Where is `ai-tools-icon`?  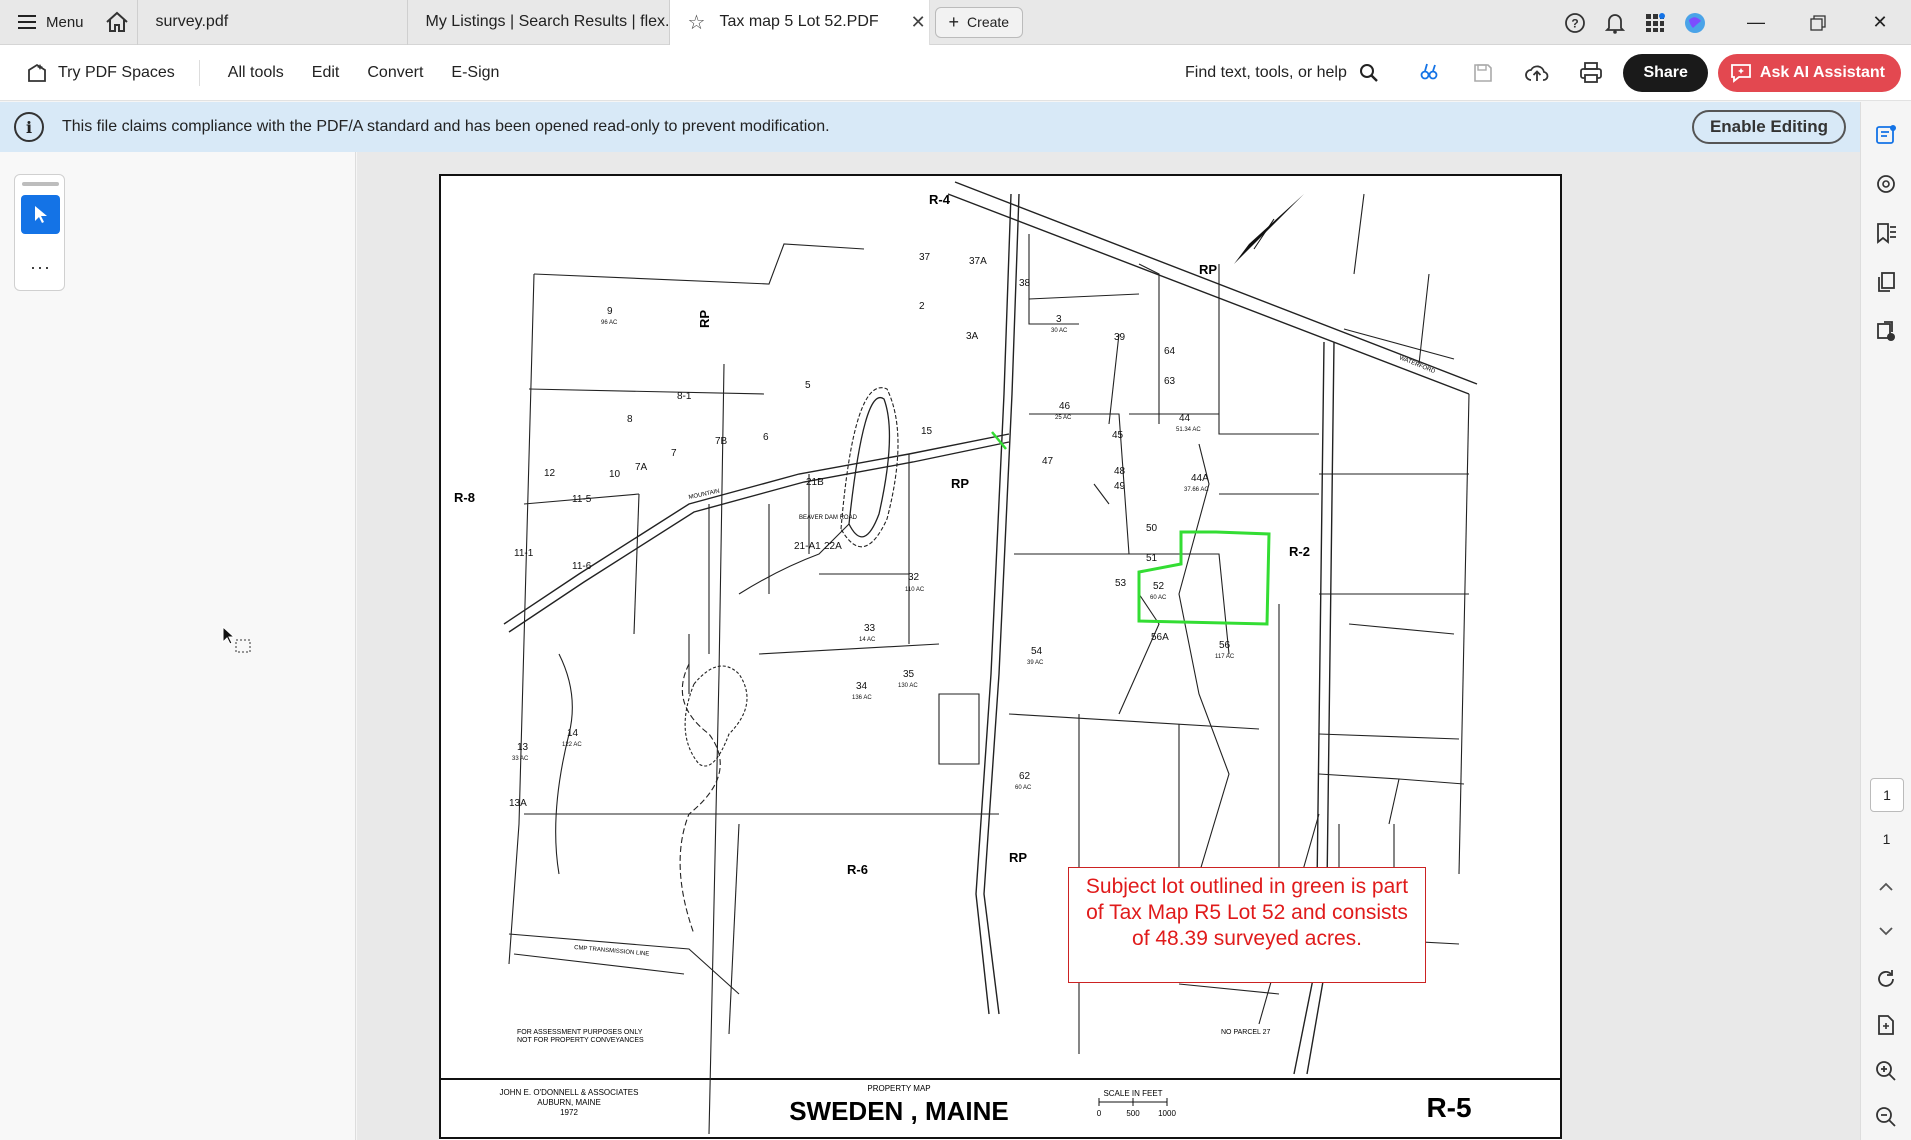 ai-tools-icon is located at coordinates (1429, 73).